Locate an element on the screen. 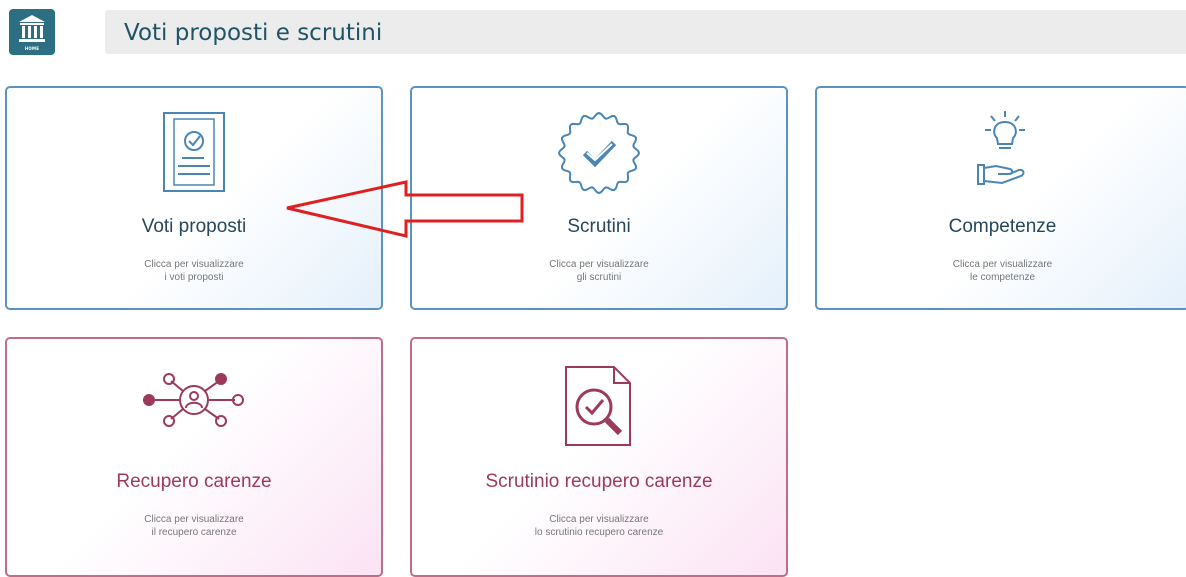  home-button: HOME is located at coordinates (32, 32).